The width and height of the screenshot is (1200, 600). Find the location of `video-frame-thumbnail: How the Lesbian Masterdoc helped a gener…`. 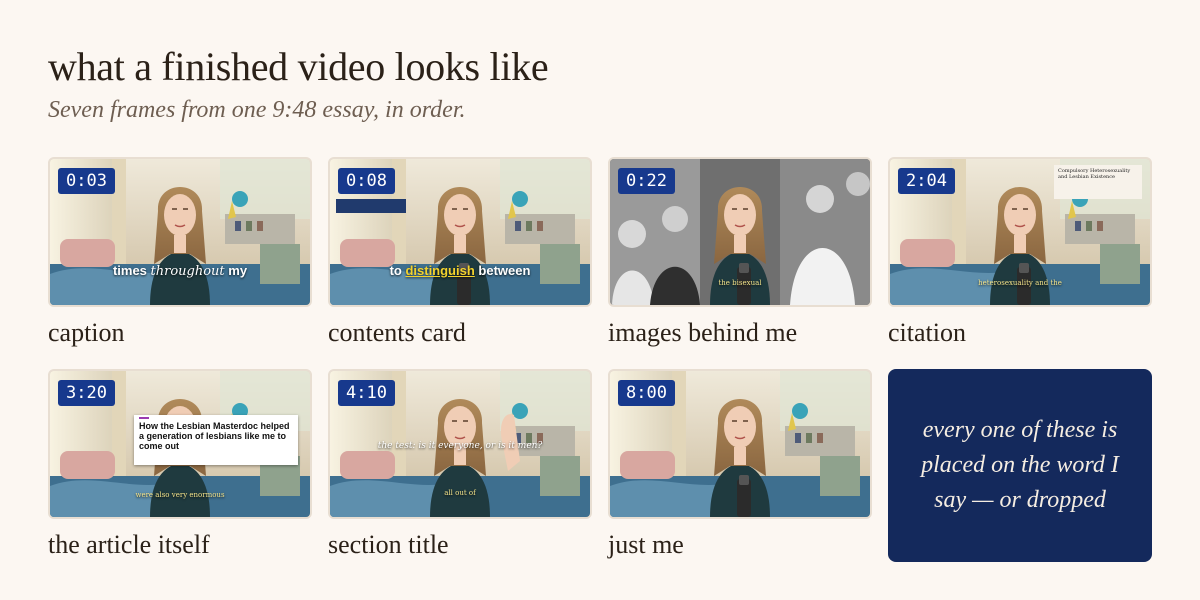

video-frame-thumbnail: How the Lesbian Masterdoc helped a gener… is located at coordinates (180, 444).